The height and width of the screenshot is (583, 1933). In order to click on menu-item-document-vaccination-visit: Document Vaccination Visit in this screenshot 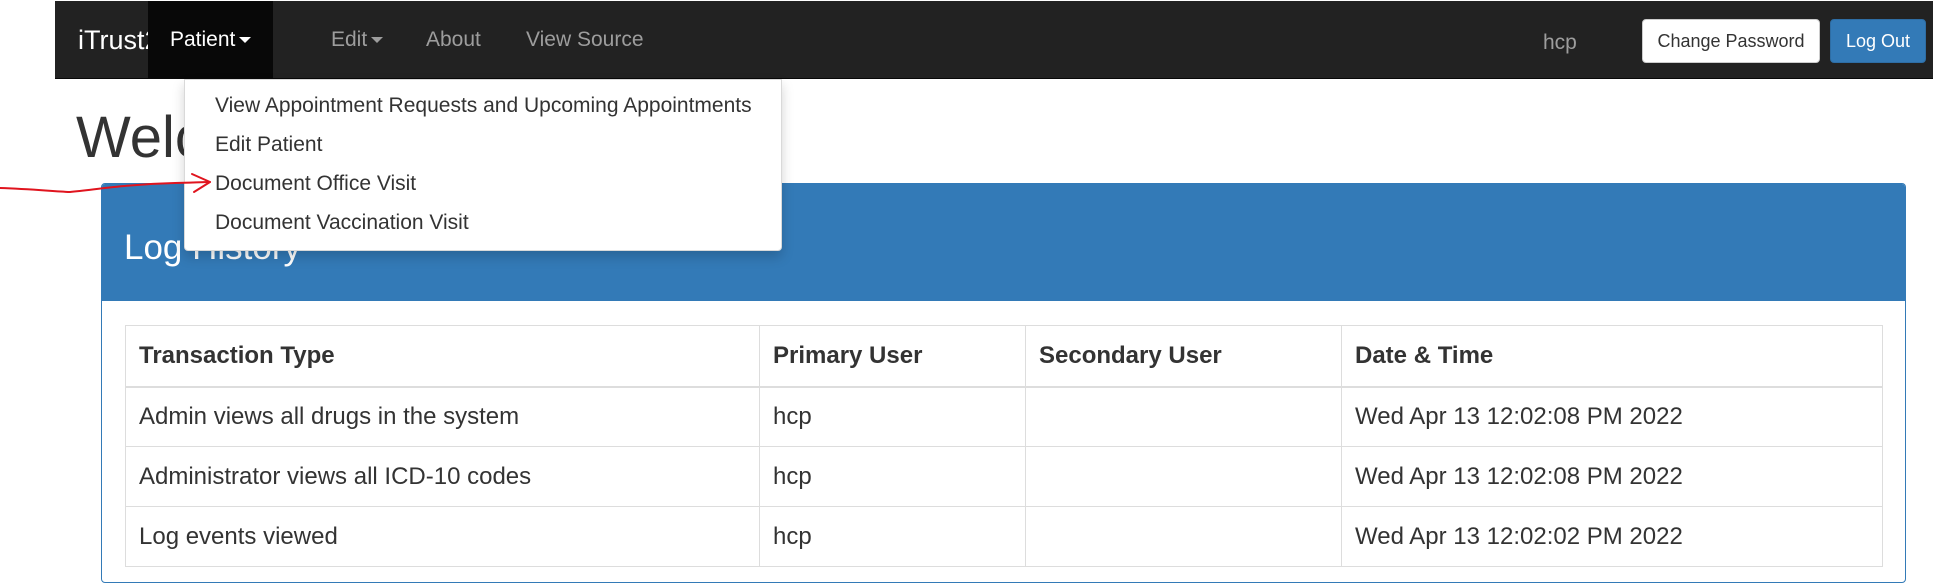, I will do `click(483, 226)`.